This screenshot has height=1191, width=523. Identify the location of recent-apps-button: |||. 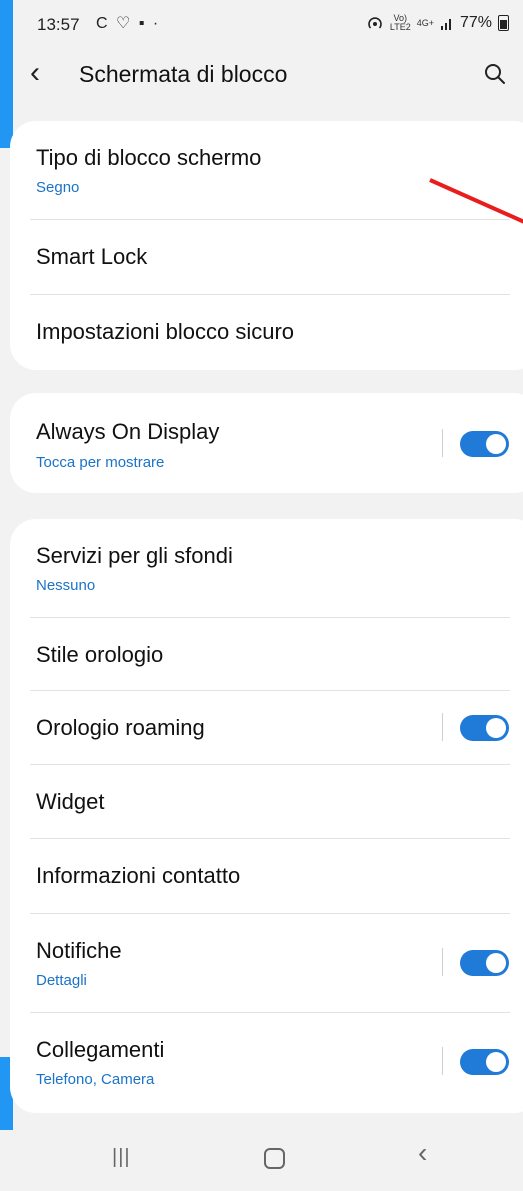
(121, 1157).